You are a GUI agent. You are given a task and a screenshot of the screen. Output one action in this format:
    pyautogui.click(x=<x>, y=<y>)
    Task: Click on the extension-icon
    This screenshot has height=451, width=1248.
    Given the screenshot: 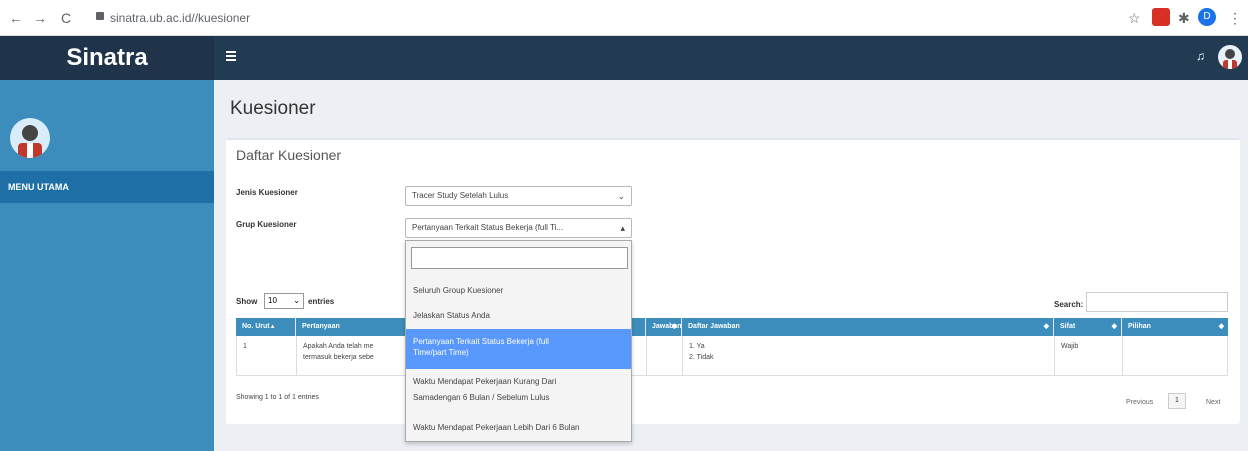 What is the action you would take?
    pyautogui.click(x=1161, y=17)
    